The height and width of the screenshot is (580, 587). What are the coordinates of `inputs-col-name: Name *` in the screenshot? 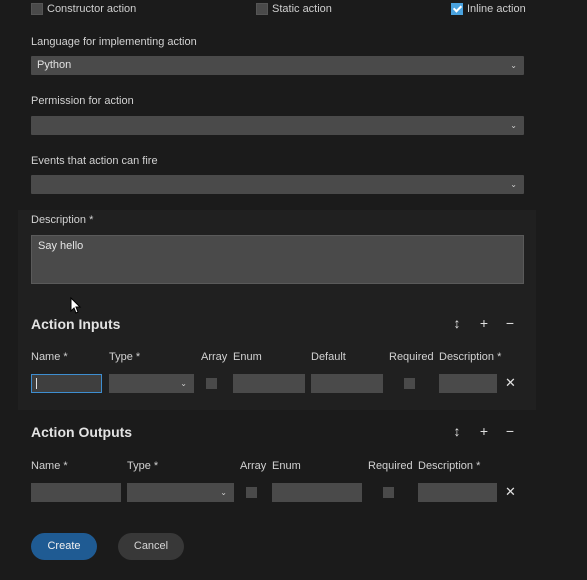 It's located at (49, 357).